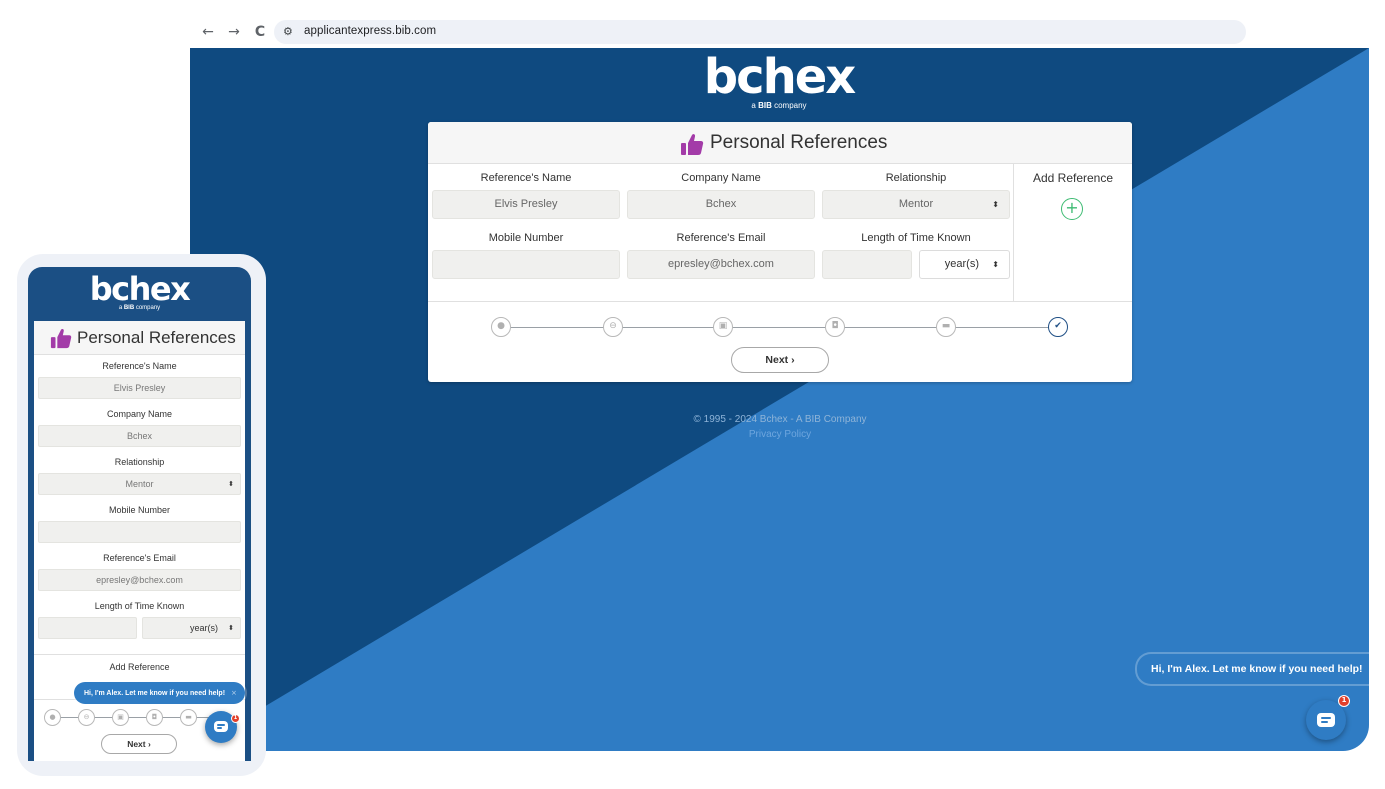  I want to click on address-bar: ⚙ applicantexpress.bib.com, so click(760, 32).